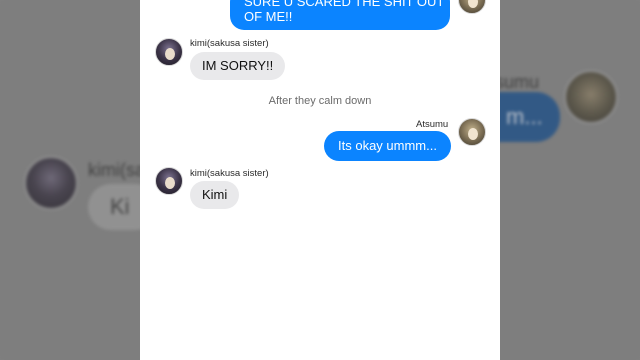 Image resolution: width=640 pixels, height=360 pixels. Describe the element at coordinates (320, 101) in the screenshot. I see `narration-text: After they calm down` at that location.